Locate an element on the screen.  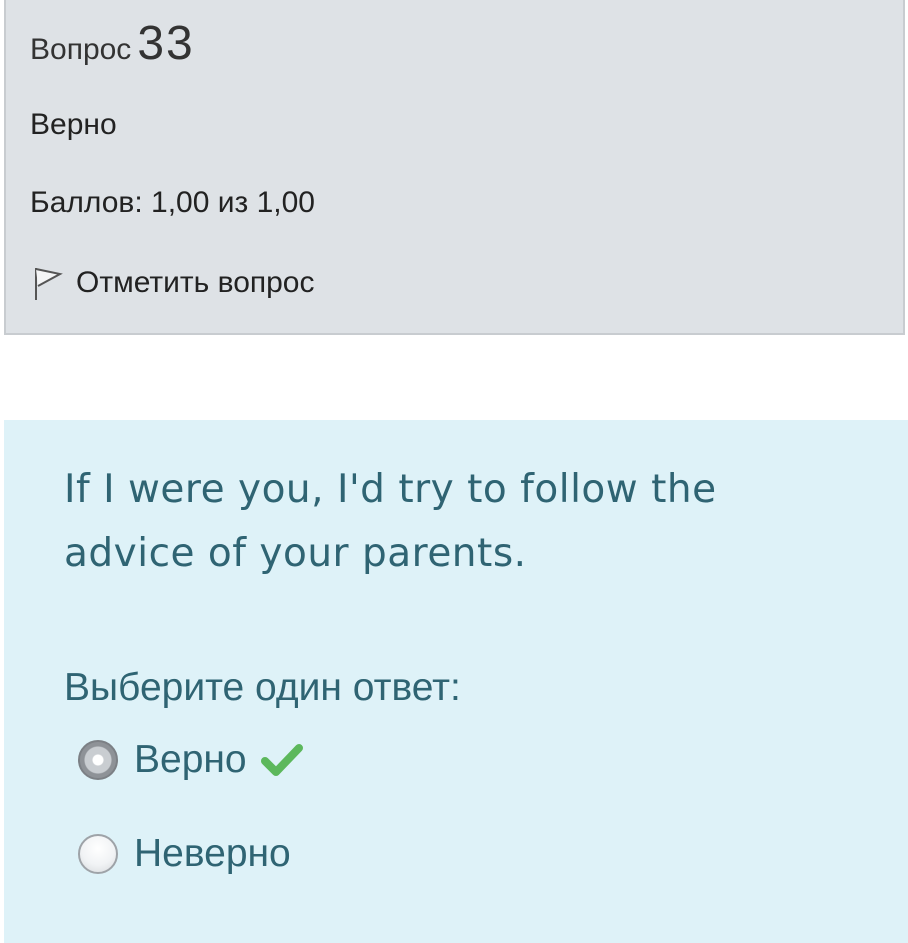
answer-prompt: Выберите один ответ: is located at coordinates (262, 687).